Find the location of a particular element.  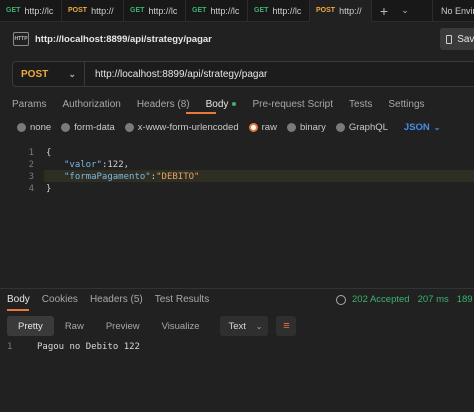

line-number: 4 is located at coordinates (31, 189).